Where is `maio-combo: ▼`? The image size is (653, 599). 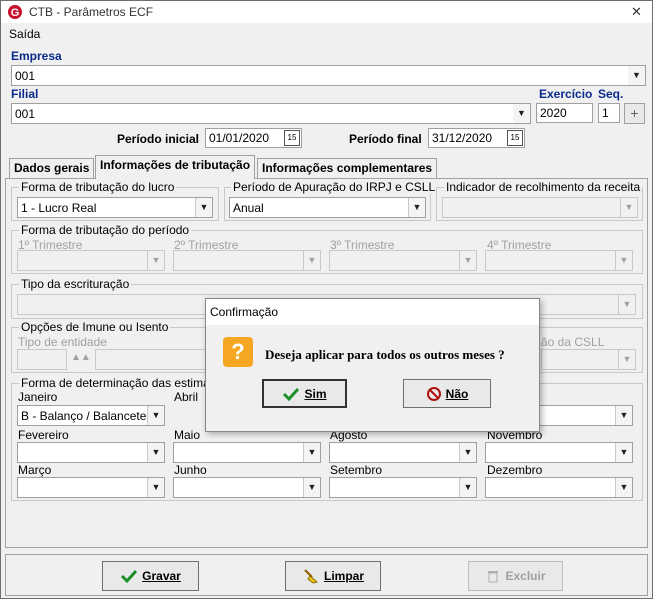 maio-combo: ▼ is located at coordinates (247, 452).